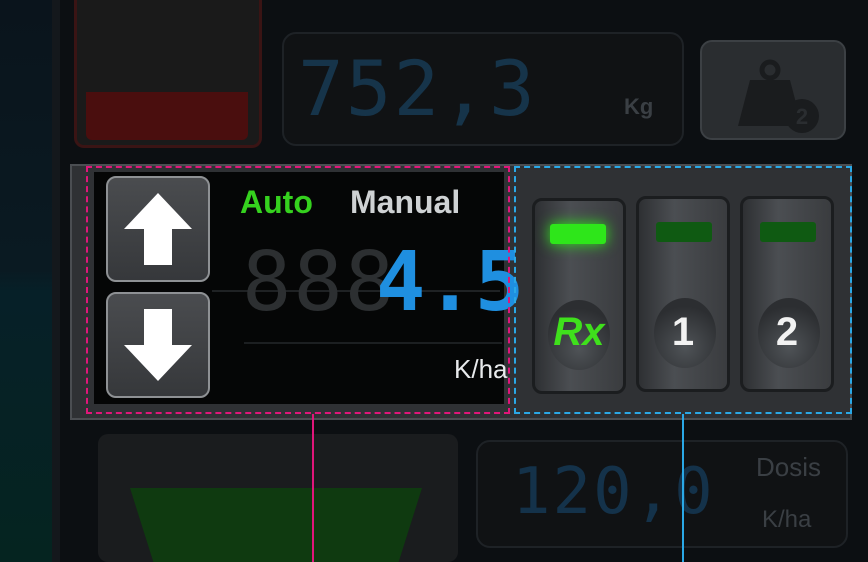  What do you see at coordinates (787, 519) in the screenshot?
I see `dose-unit: K/ha` at bounding box center [787, 519].